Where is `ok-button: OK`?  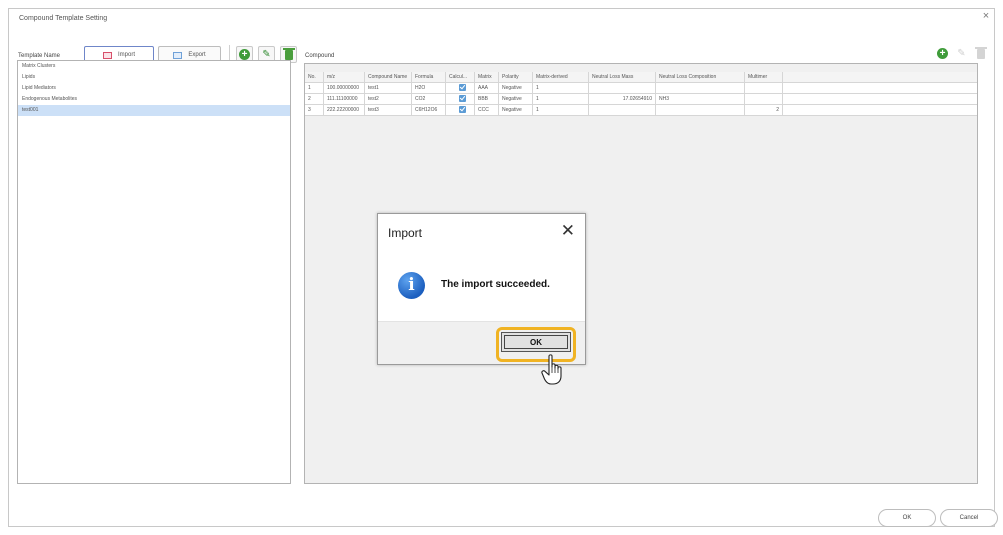
ok-button: OK is located at coordinates (907, 518).